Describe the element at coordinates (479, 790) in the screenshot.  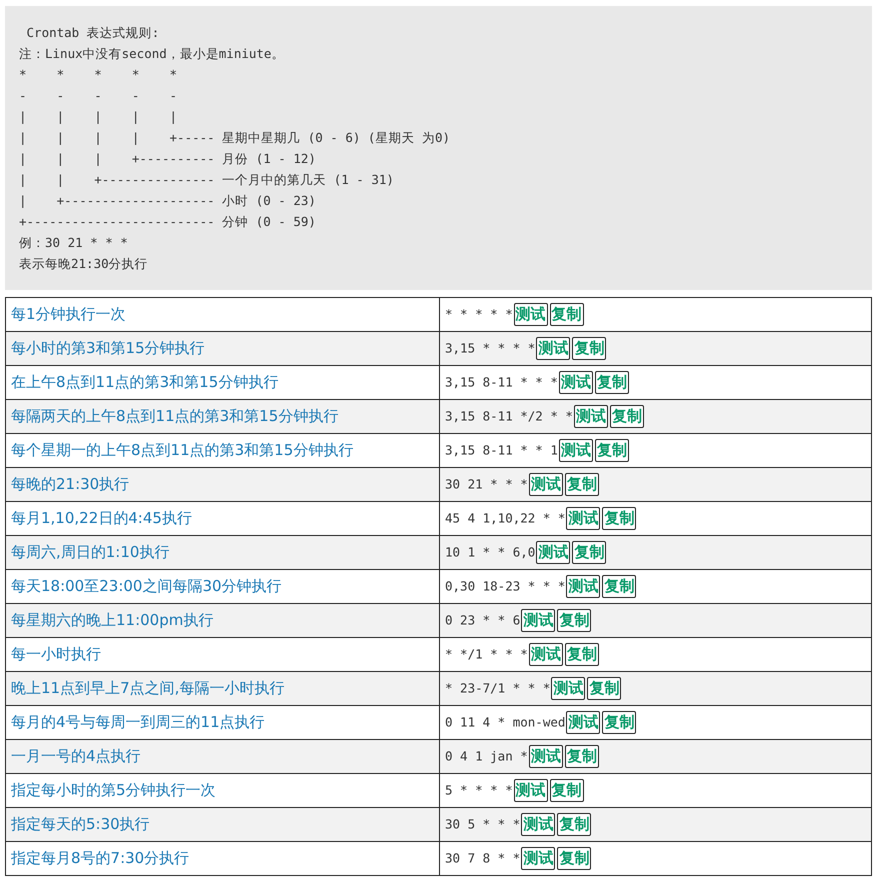
I see `cron-expression: 5 * * * *` at that location.